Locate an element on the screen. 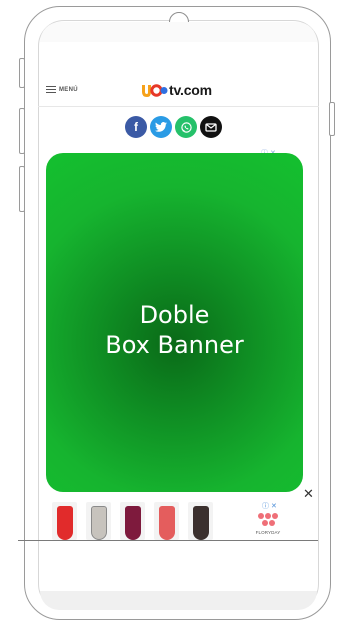 The image size is (339, 624). whatsapp-share-button is located at coordinates (186, 127).